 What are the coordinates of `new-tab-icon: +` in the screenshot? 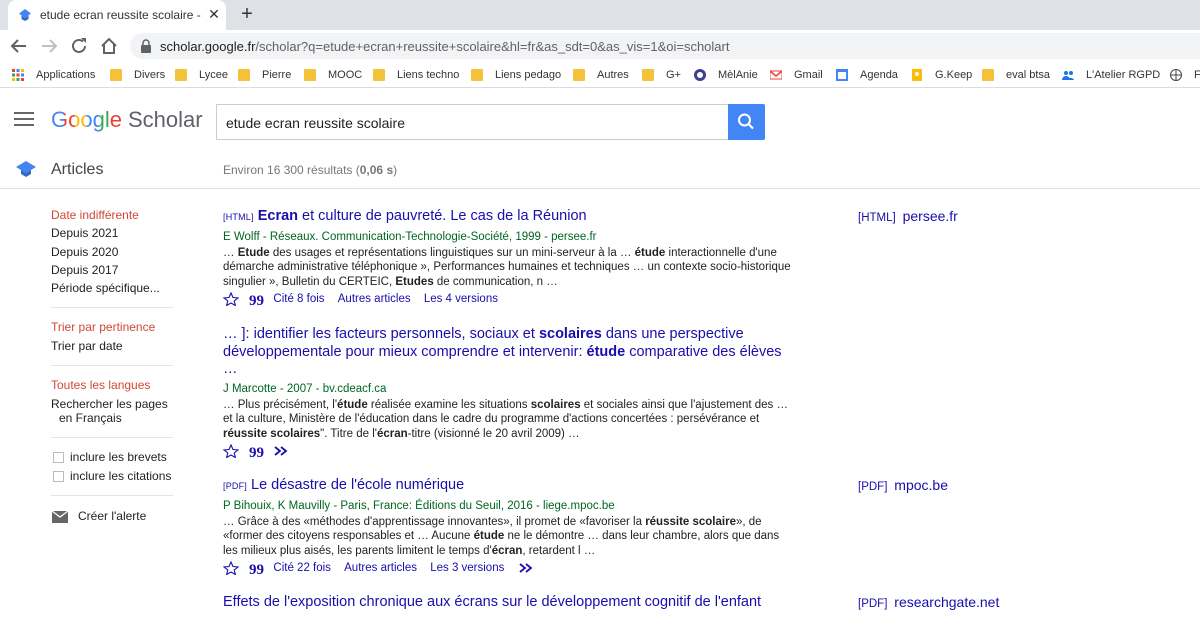 It's located at (247, 14).